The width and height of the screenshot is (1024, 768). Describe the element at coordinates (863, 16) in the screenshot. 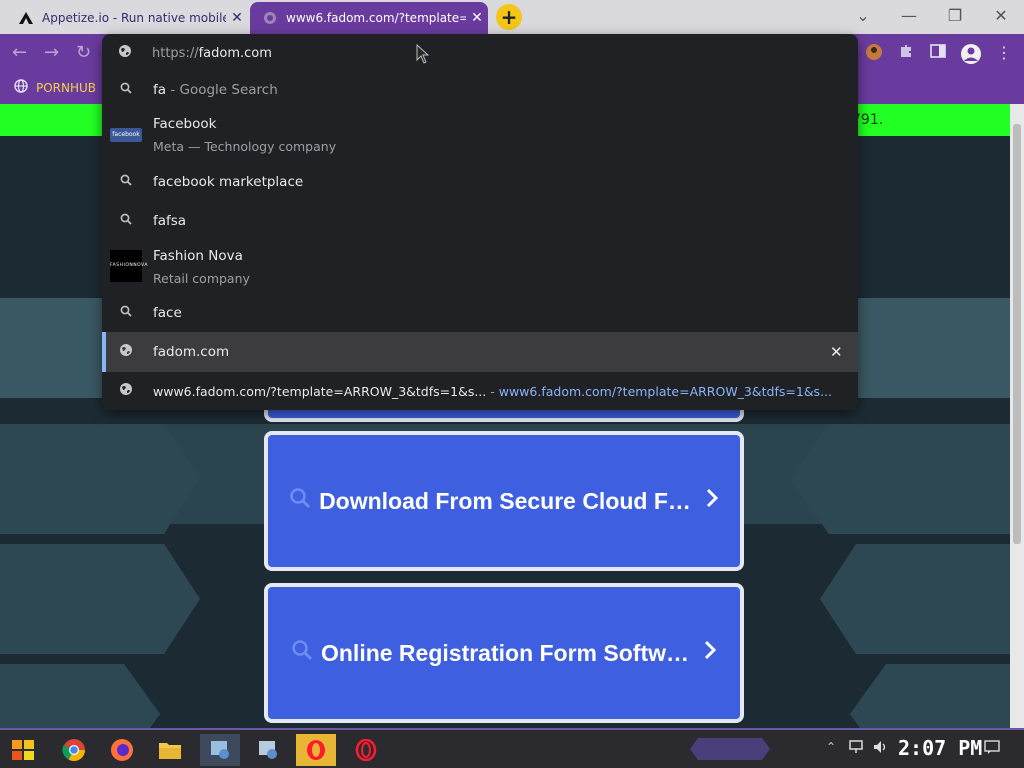

I see `tab-search-icon: ⌄` at that location.